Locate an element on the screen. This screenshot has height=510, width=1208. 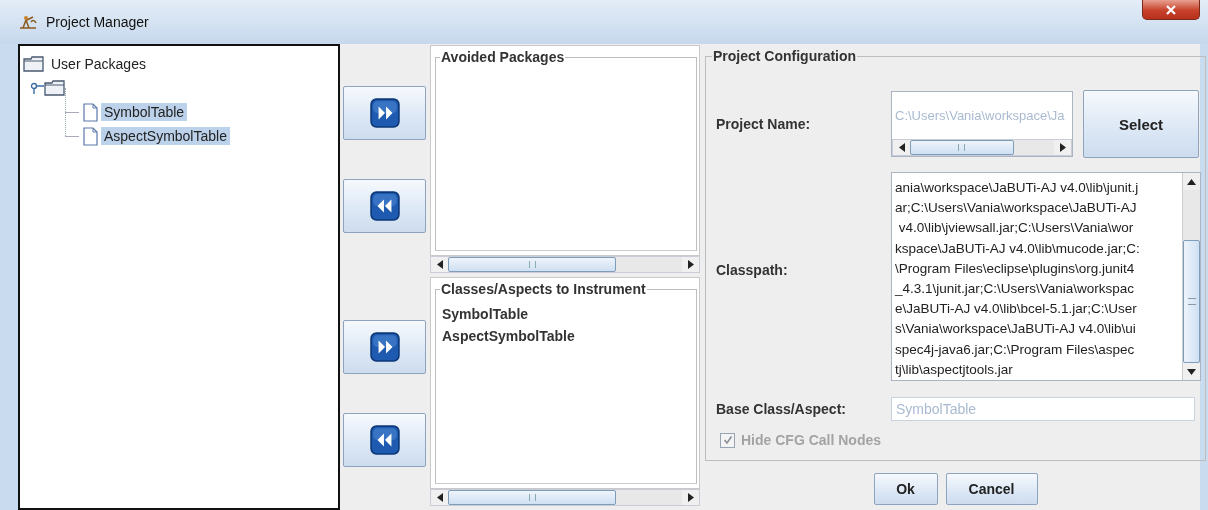
down-arrow-icon is located at coordinates (1191, 371).